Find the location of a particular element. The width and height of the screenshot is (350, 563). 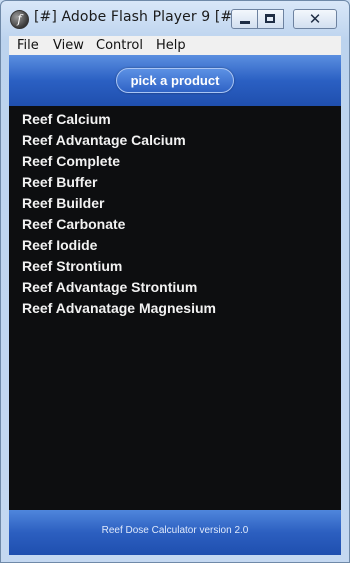

product-item-reef-calcium: Reef Calcium is located at coordinates (66, 119).